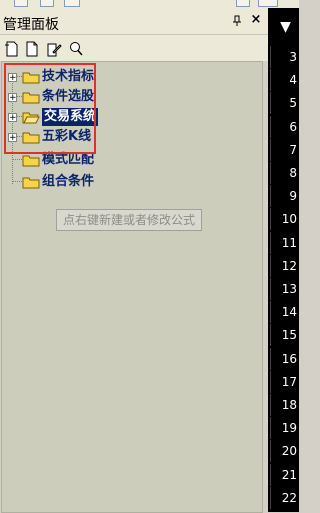 The width and height of the screenshot is (320, 513). I want to click on row-number: 3, so click(284, 57).